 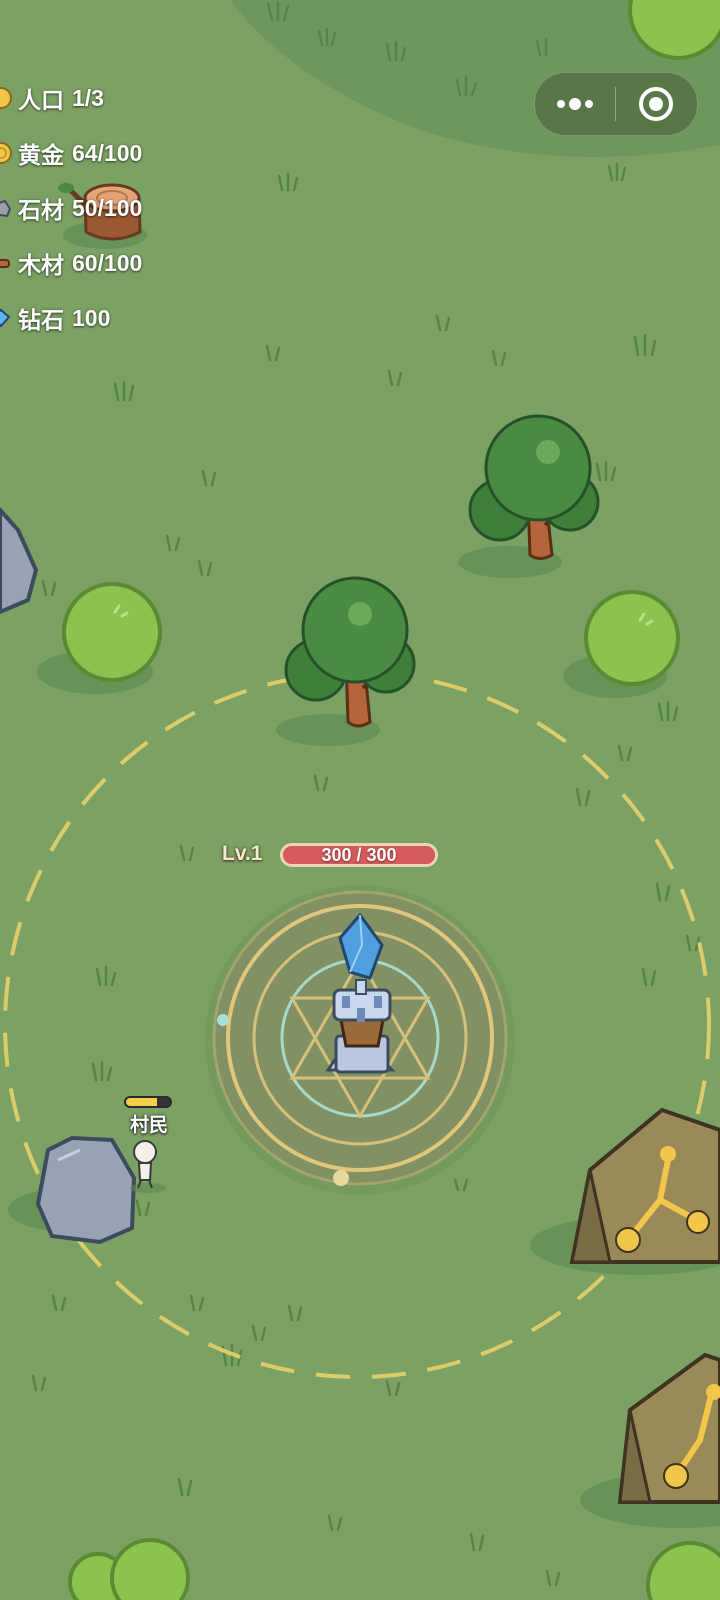 What do you see at coordinates (5, 318) in the screenshot?
I see `diamond-icon` at bounding box center [5, 318].